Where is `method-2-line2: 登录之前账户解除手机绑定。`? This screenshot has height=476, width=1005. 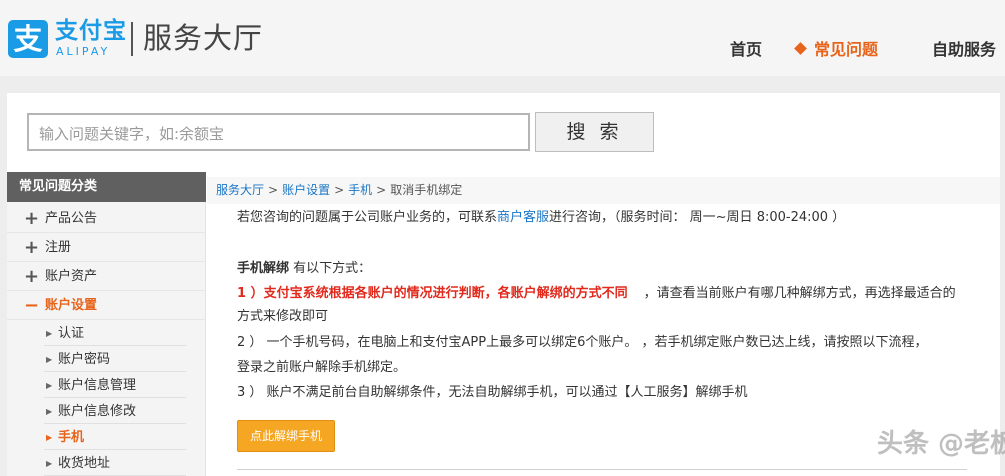 method-2-line2: 登录之前账户解除手机绑定。 is located at coordinates (322, 367).